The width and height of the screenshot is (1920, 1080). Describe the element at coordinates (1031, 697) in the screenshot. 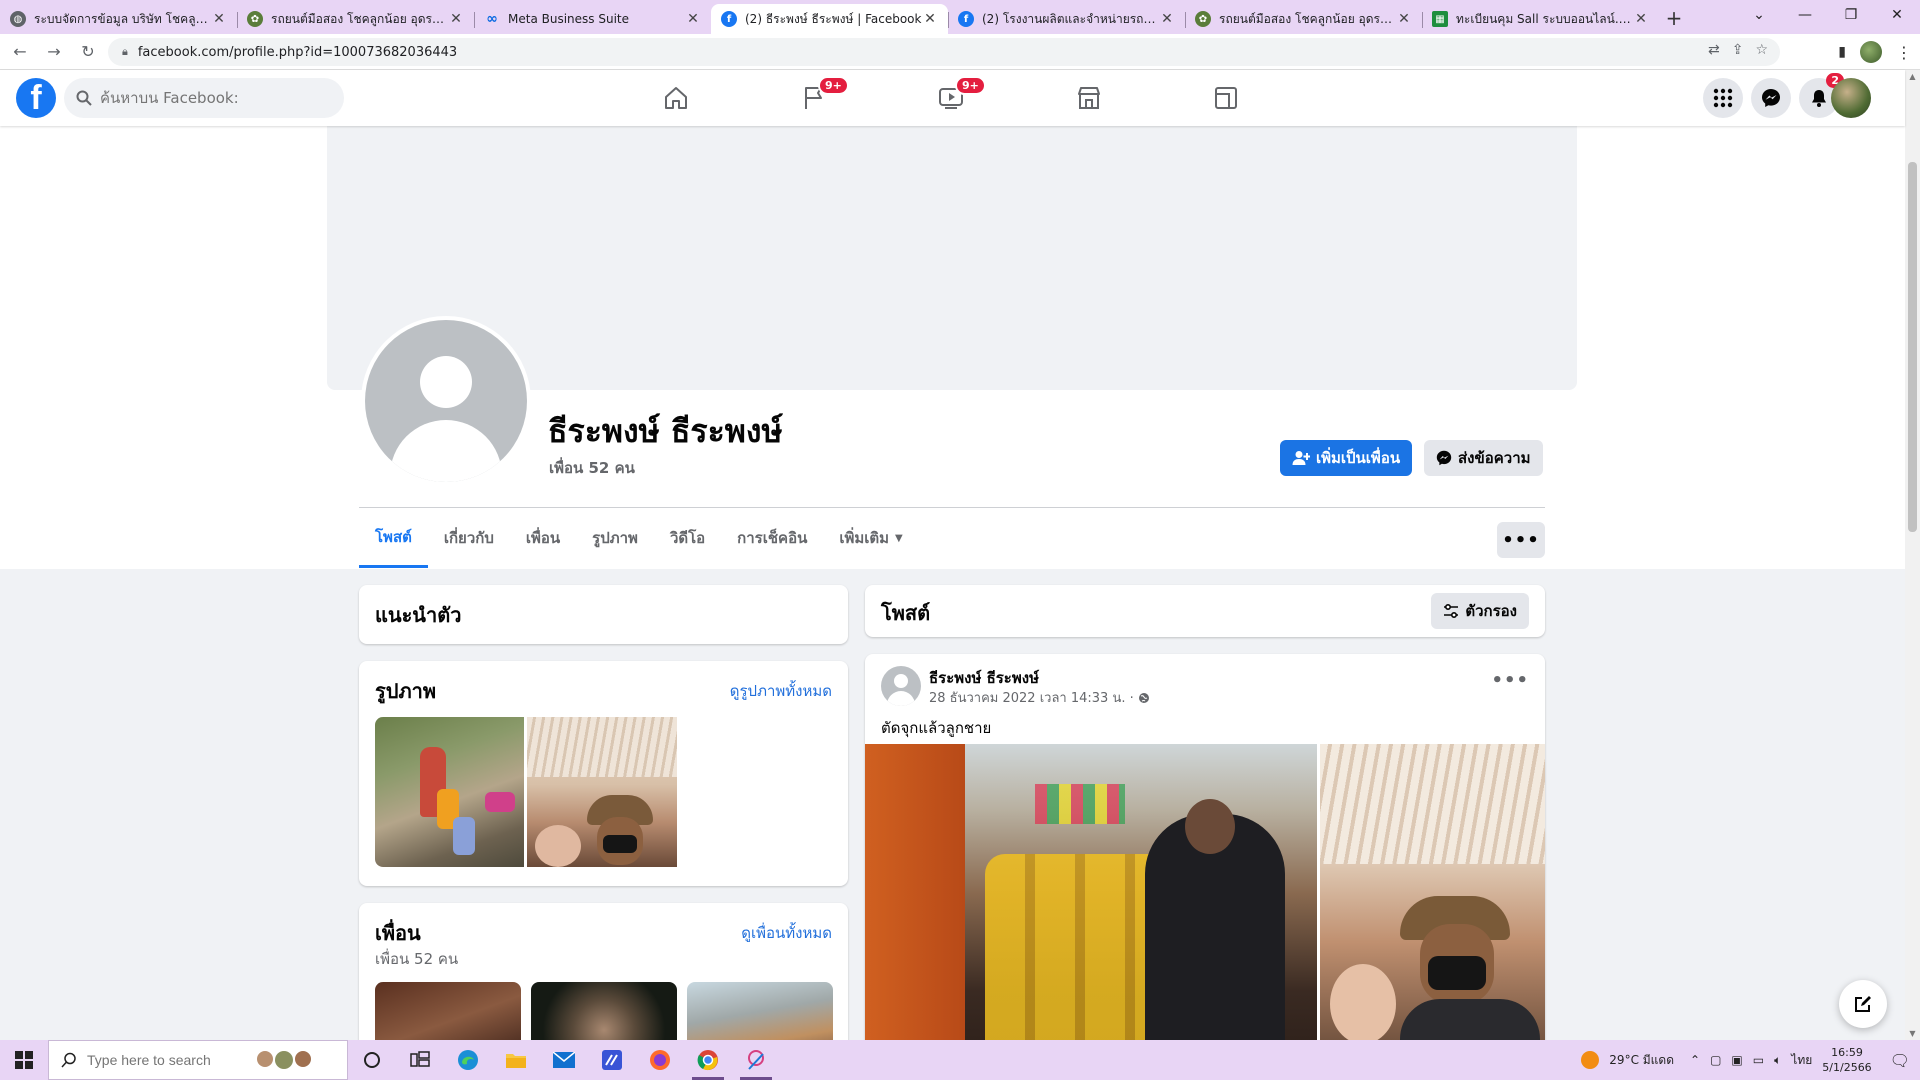

I see `post-timestamp: 28 ธันวาคม 2022 เวลา 14:33 น. ·` at that location.